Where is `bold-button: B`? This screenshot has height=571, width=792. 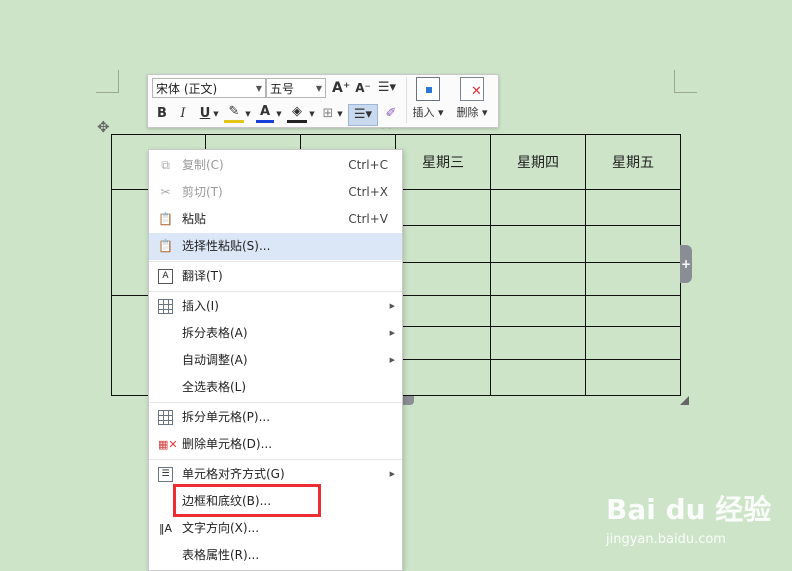 bold-button: B is located at coordinates (162, 114).